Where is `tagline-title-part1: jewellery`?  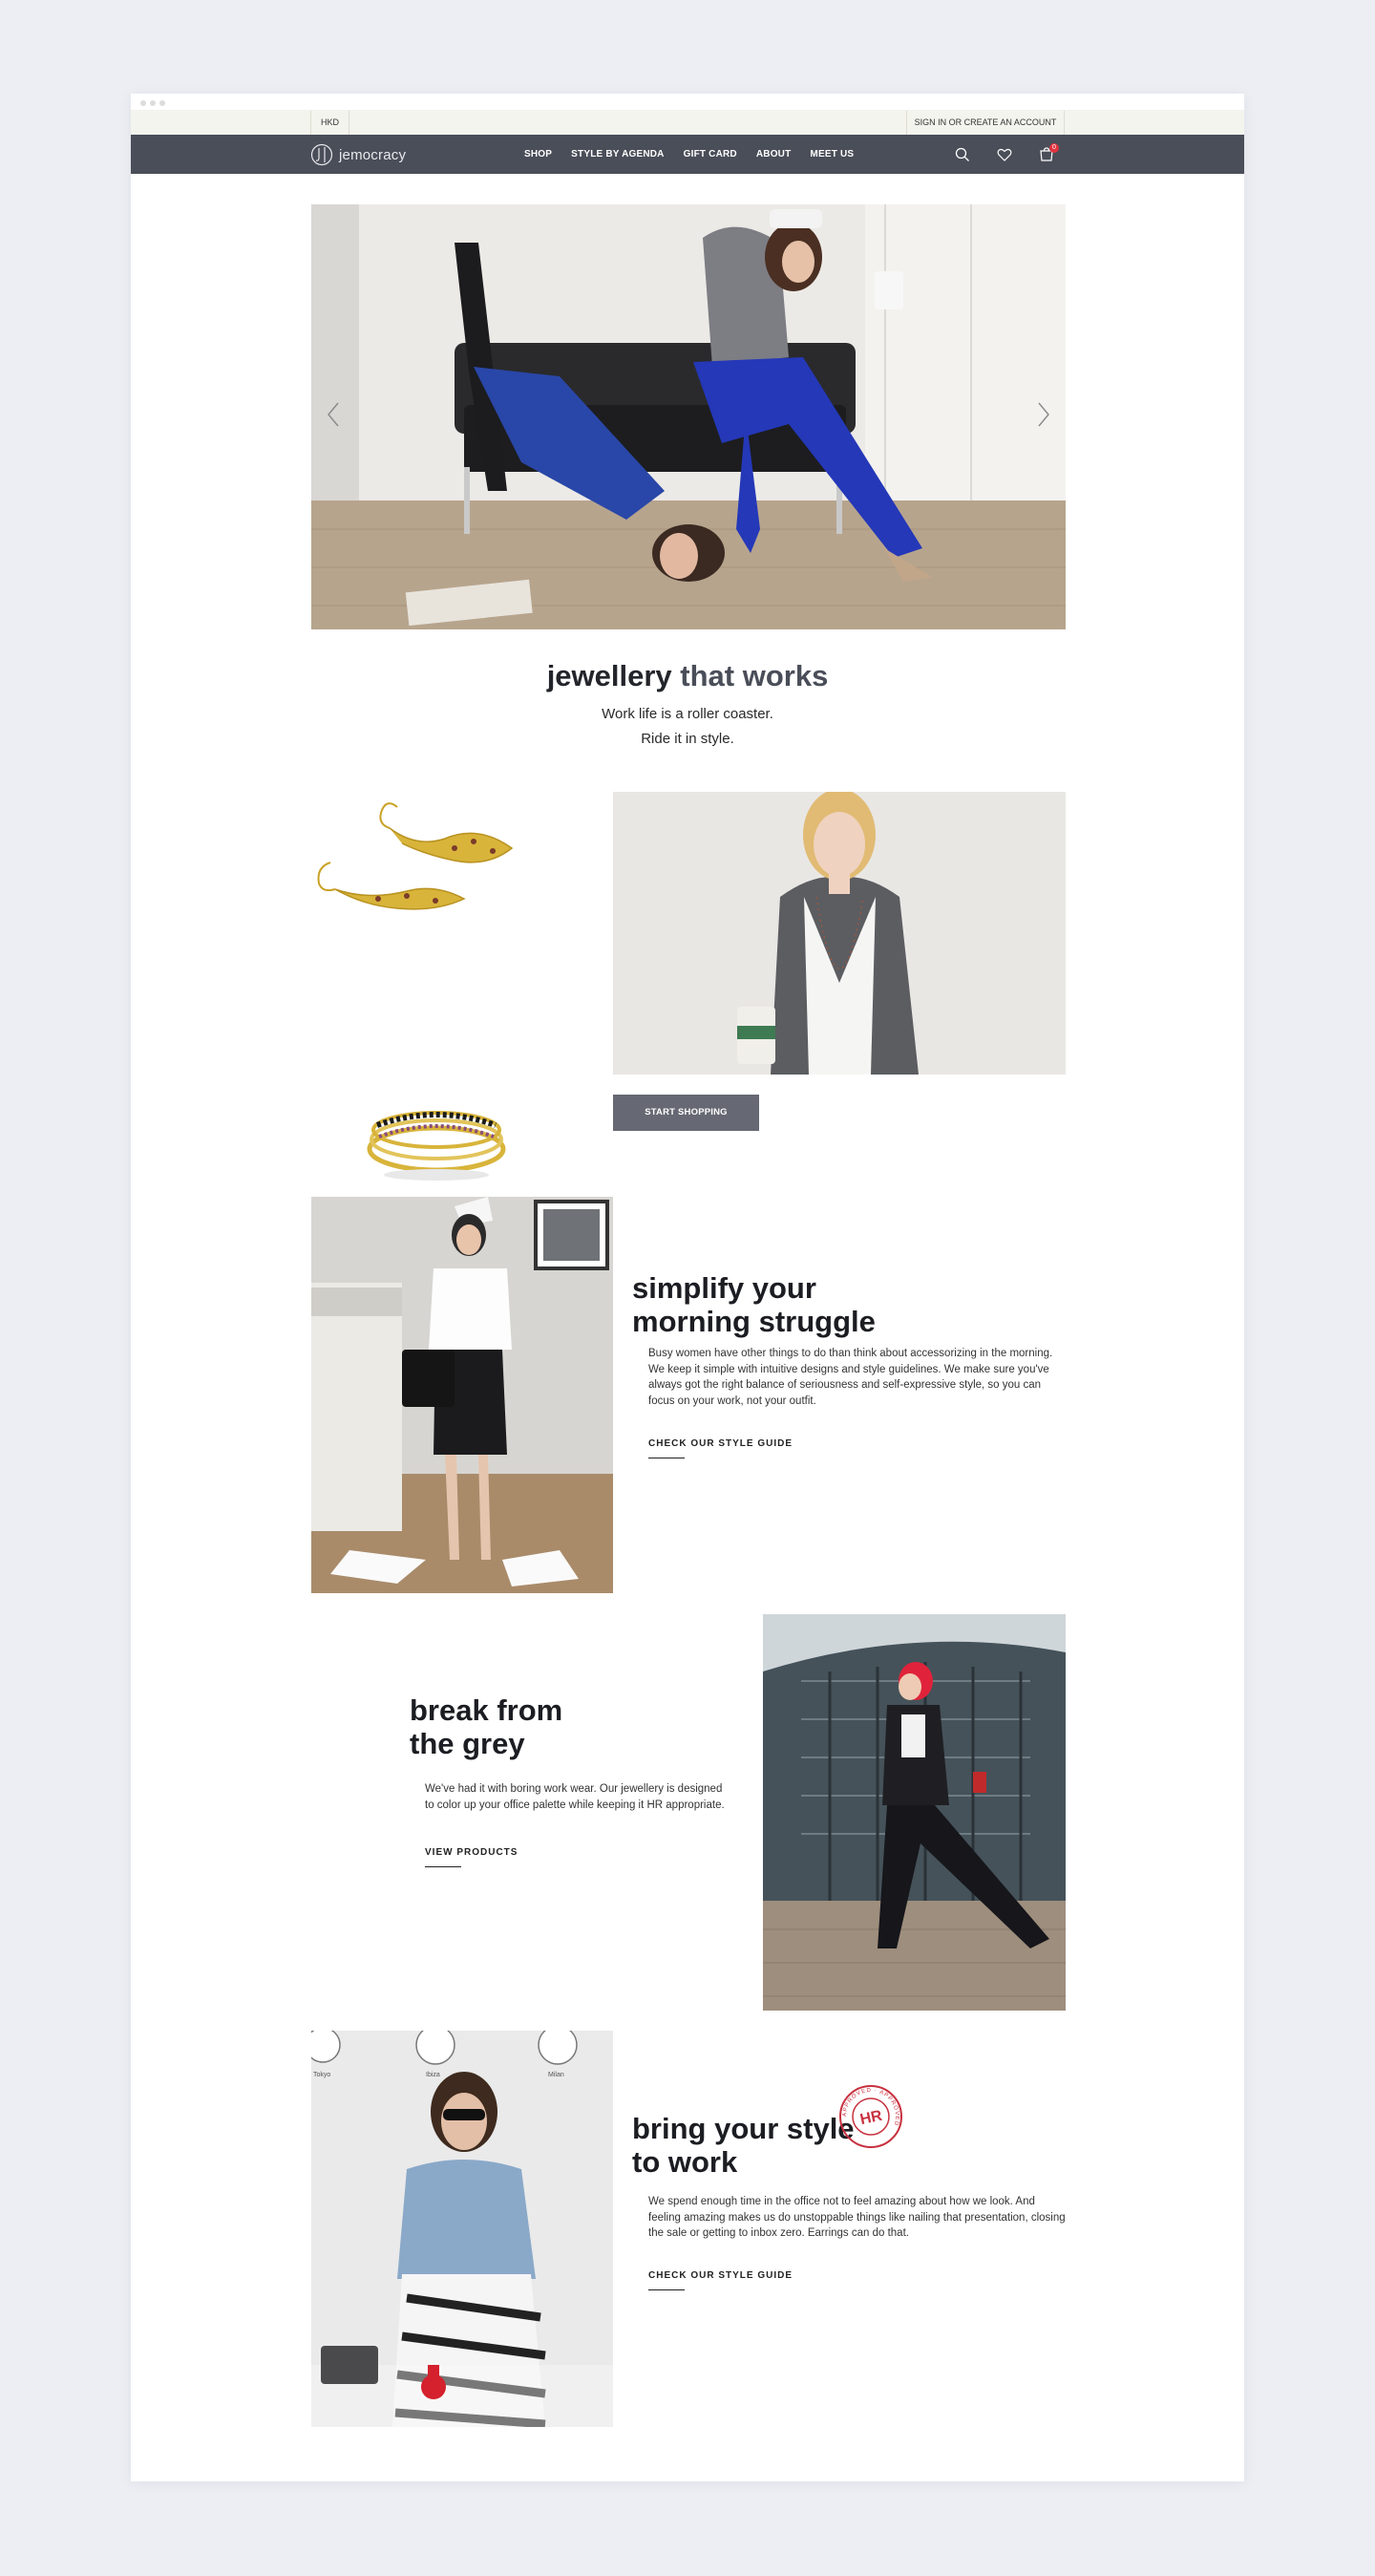
tagline-title-part1: jewellery is located at coordinates (613, 675).